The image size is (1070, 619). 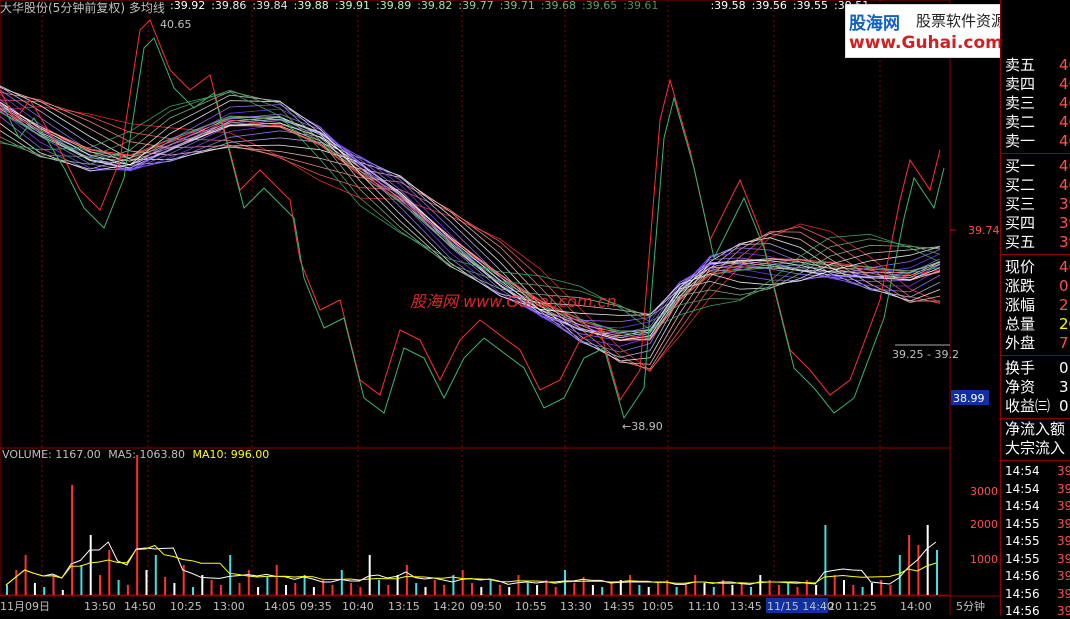 I want to click on sell-1-value: 40, so click(x=1064, y=141).